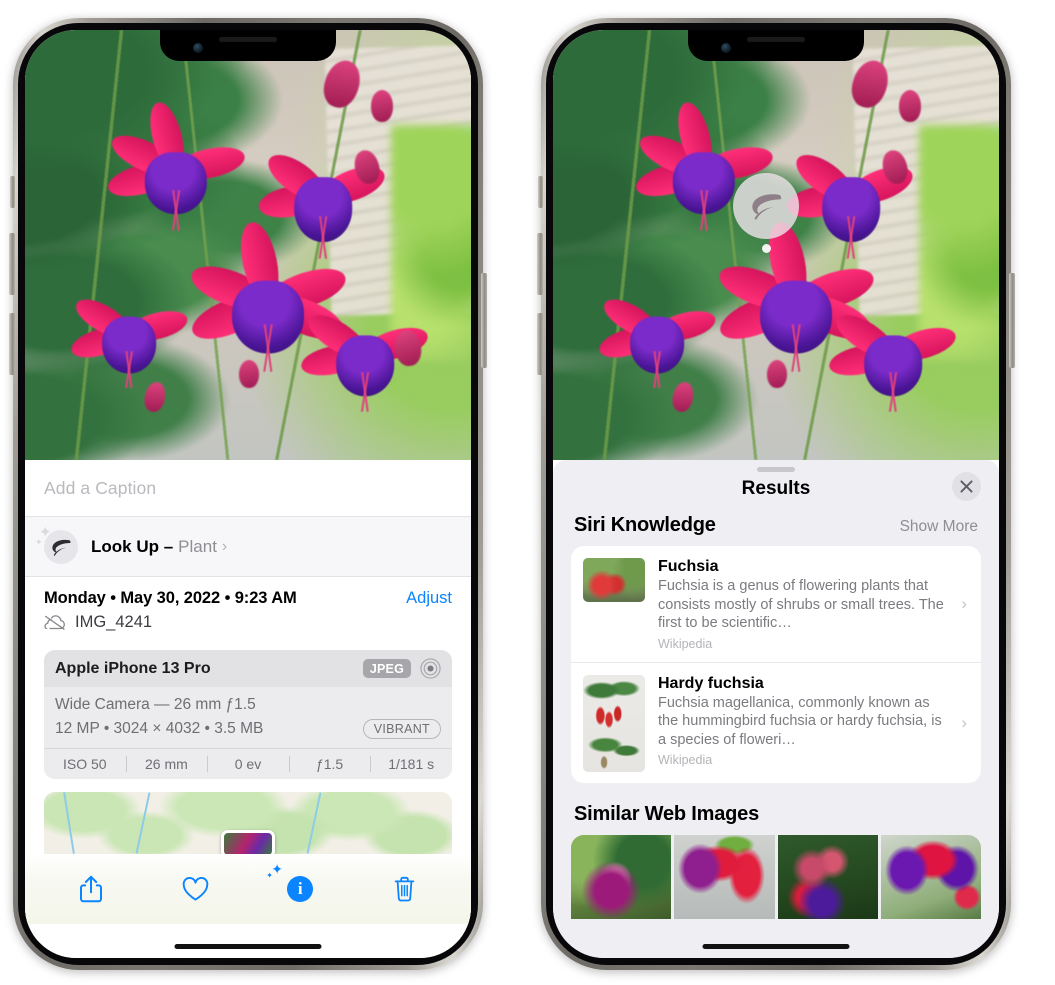 This screenshot has width=1055, height=985. I want to click on info-icon: i, so click(300, 889).